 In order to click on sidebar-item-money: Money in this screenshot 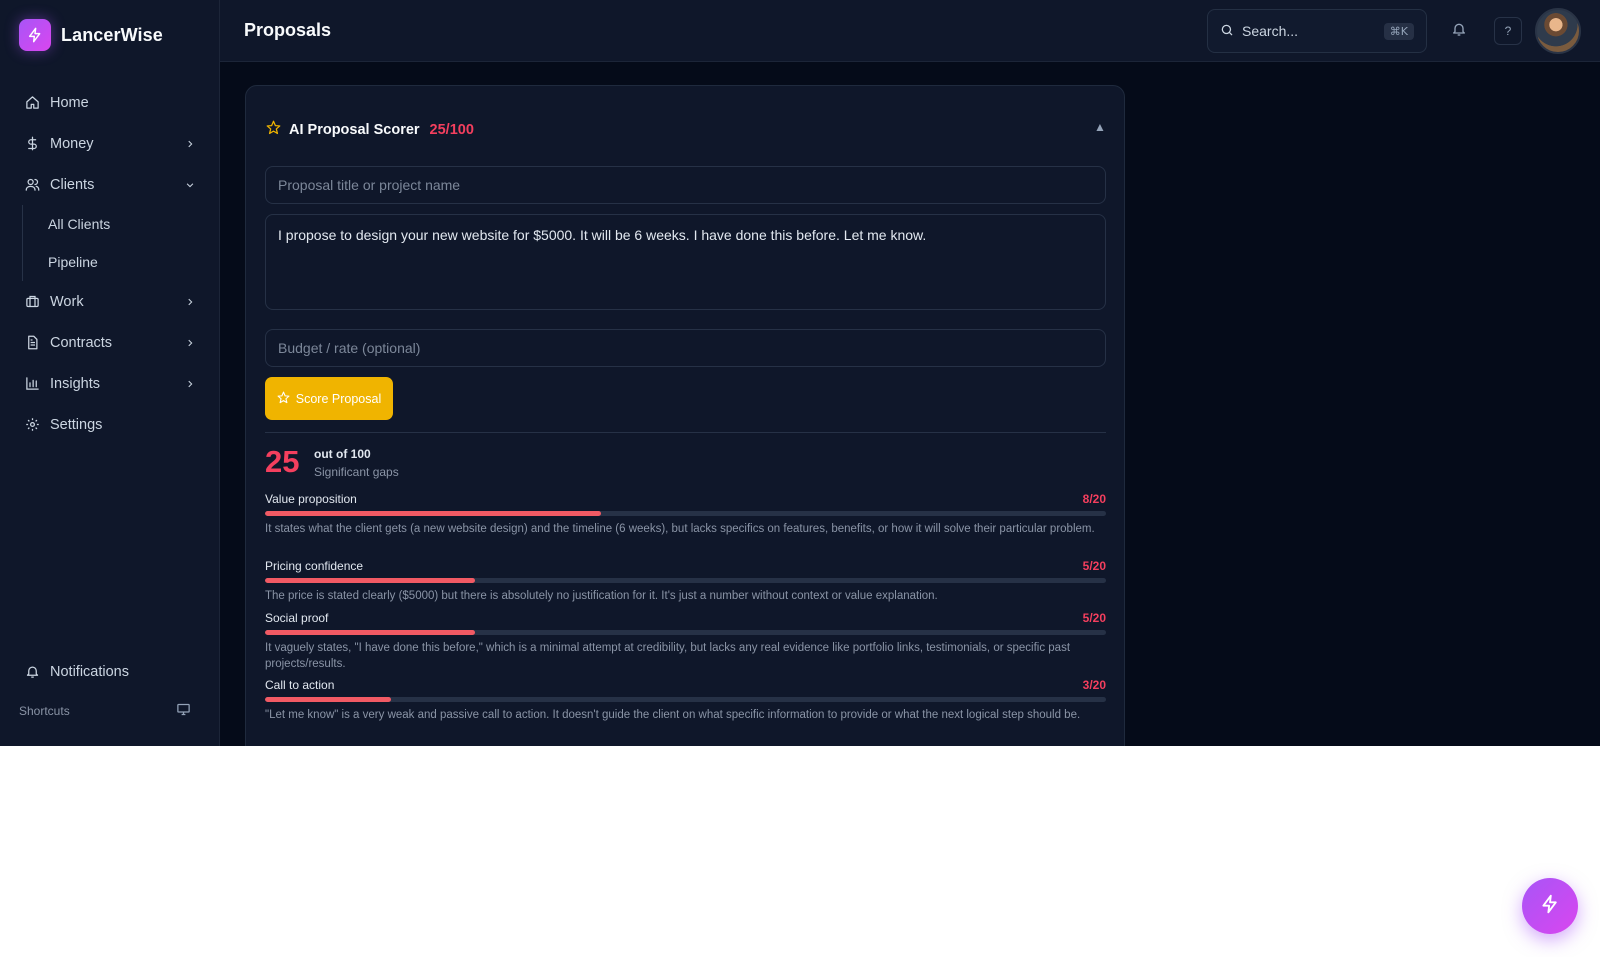, I will do `click(110, 143)`.